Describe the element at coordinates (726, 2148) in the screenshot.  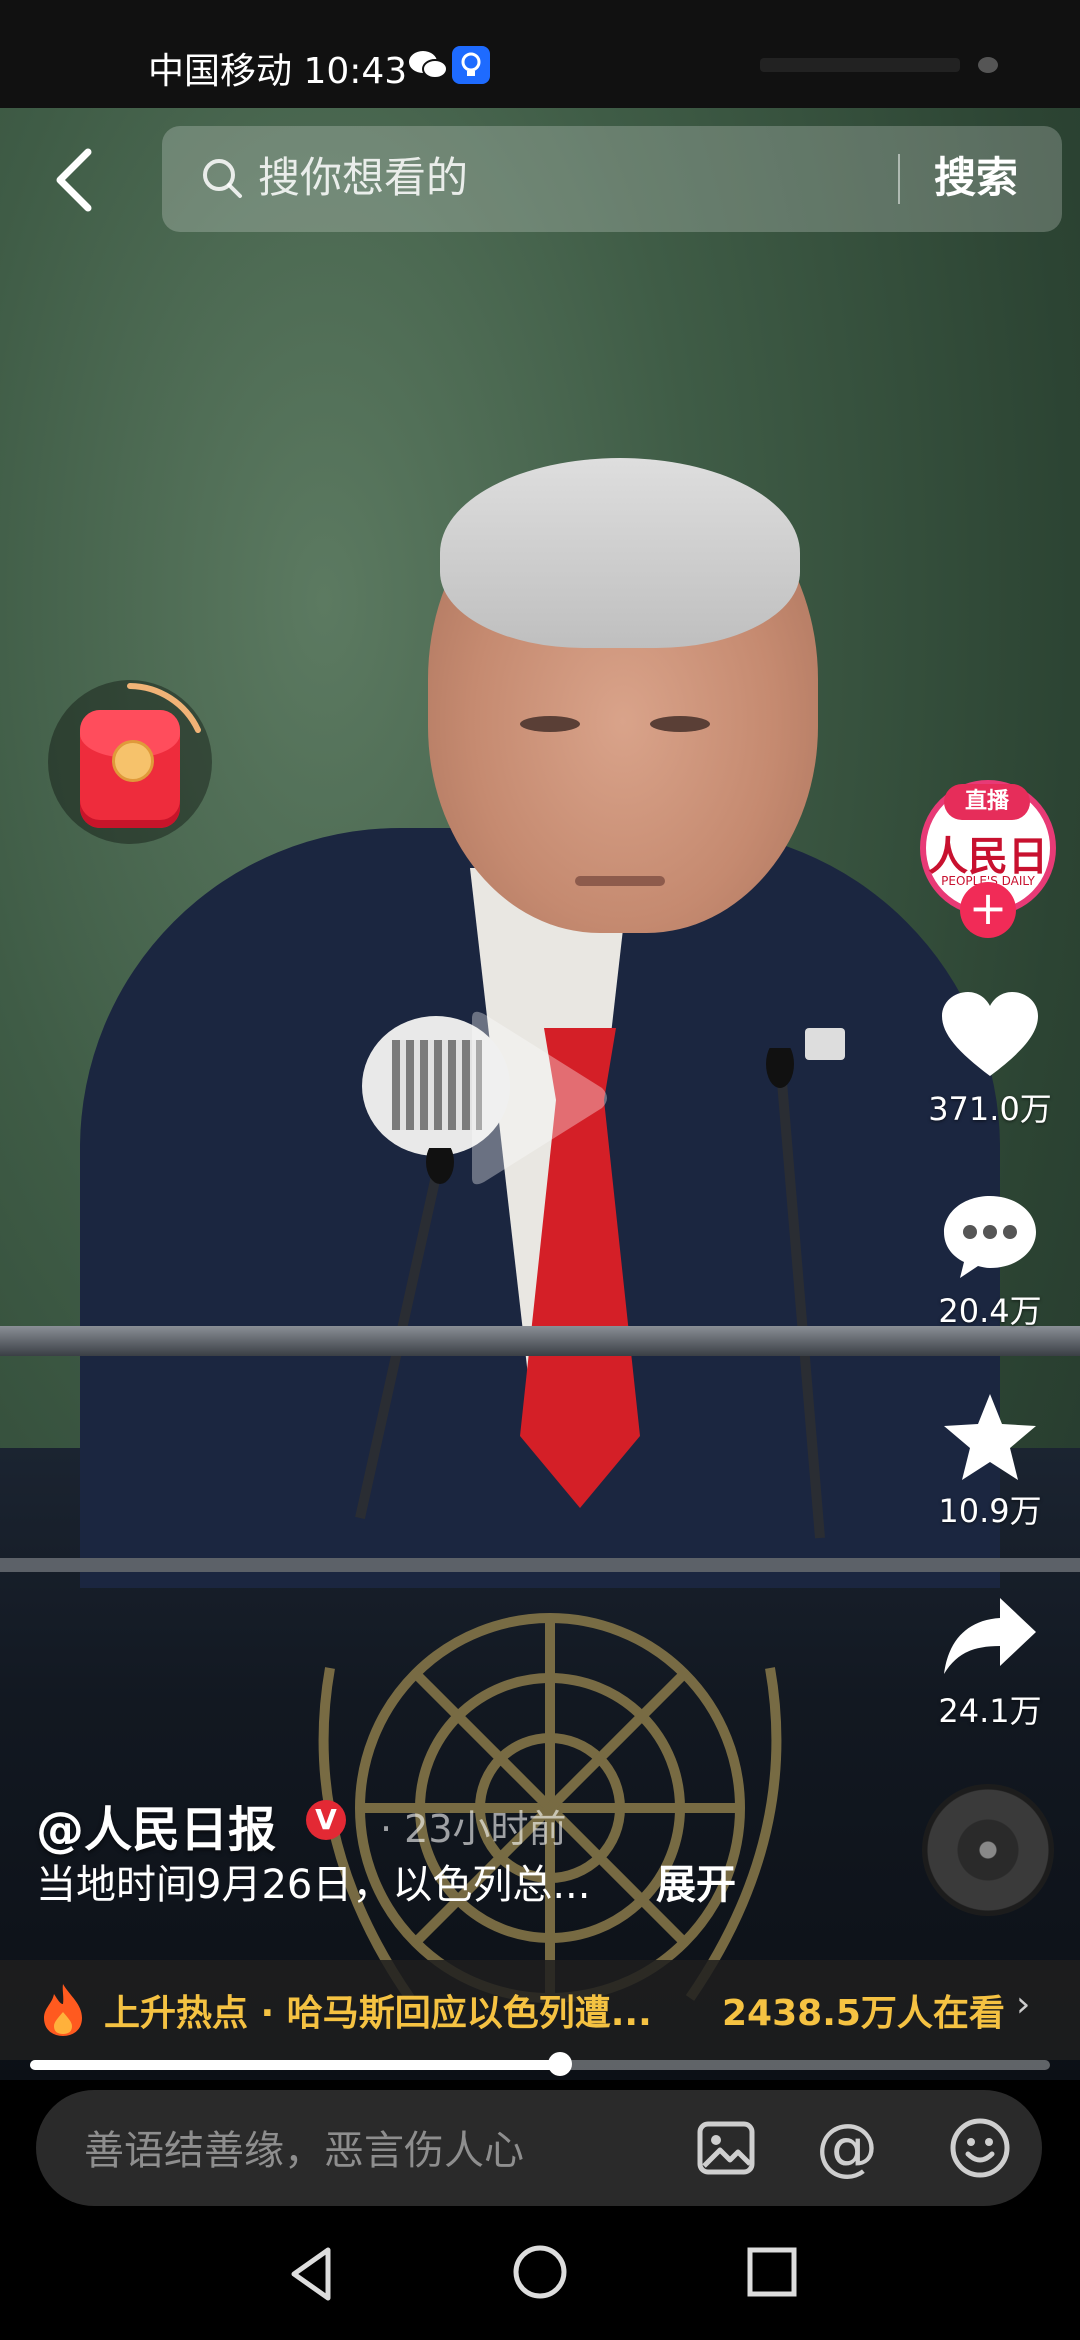
I see `image-icon` at that location.